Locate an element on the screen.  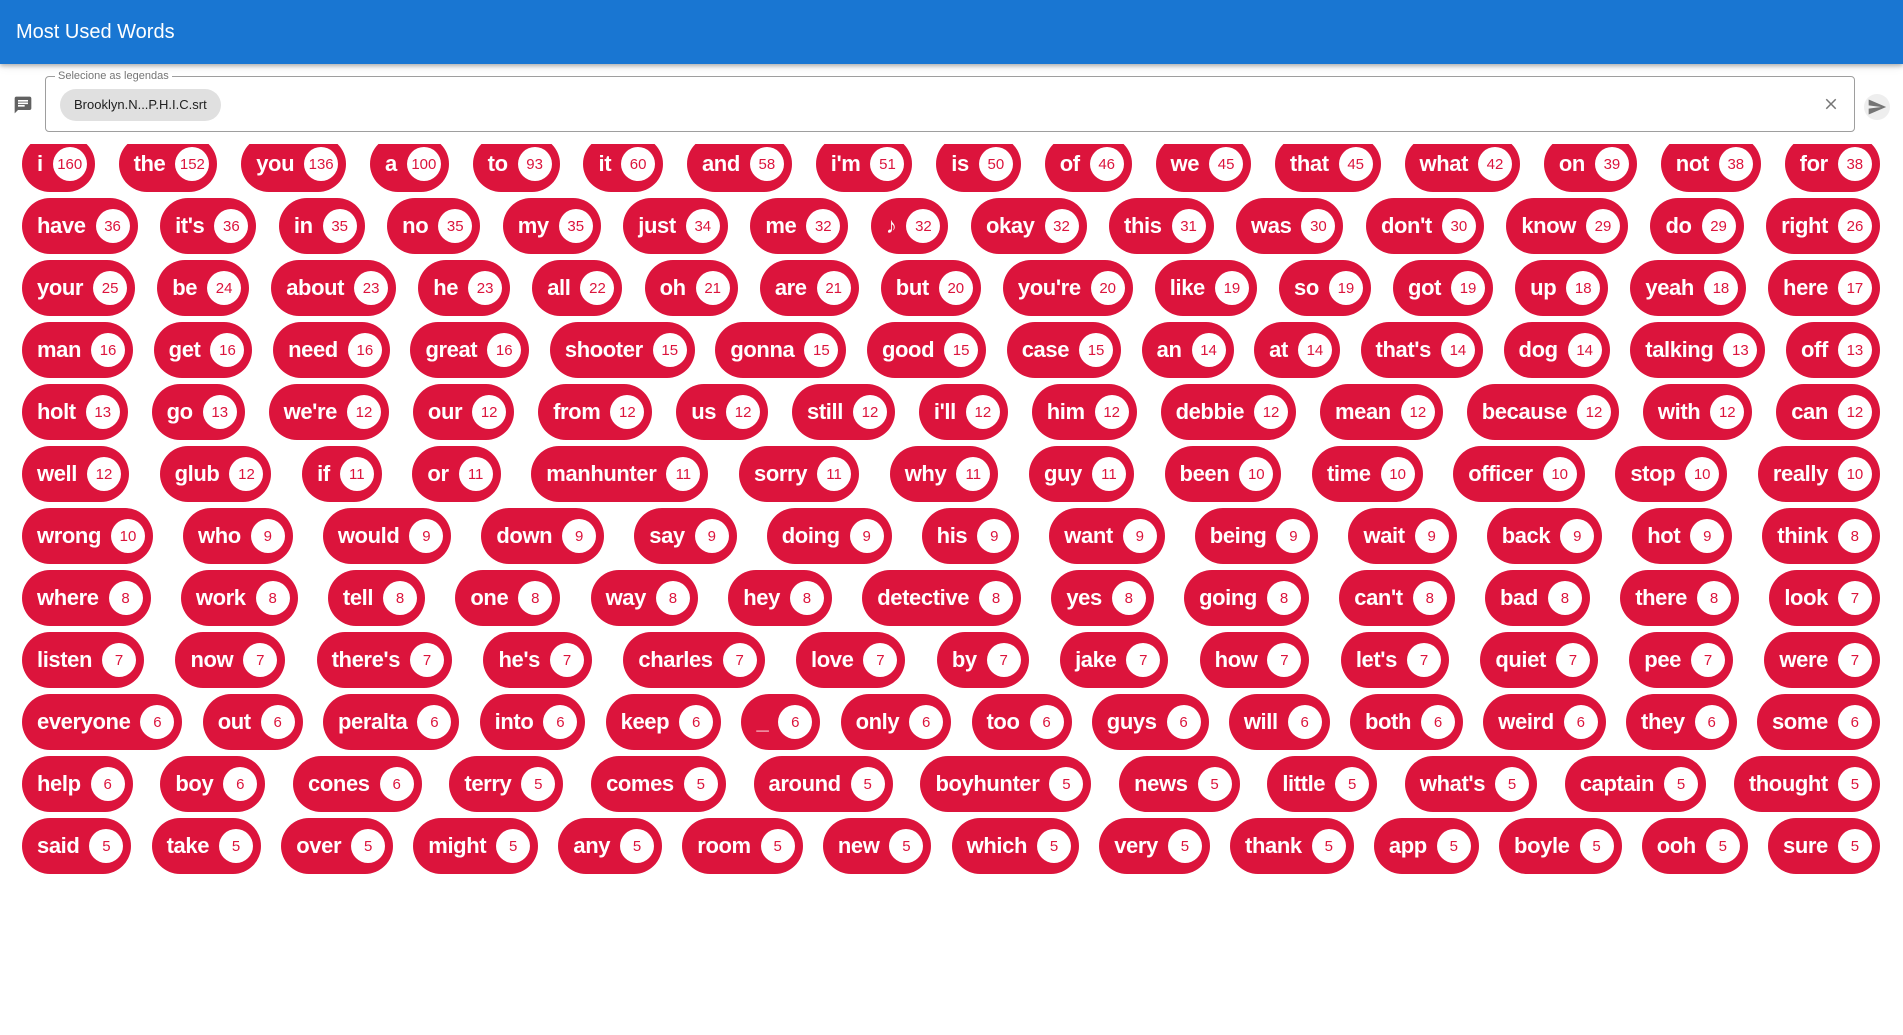
word-chip: here 17 is located at coordinates (1824, 288).